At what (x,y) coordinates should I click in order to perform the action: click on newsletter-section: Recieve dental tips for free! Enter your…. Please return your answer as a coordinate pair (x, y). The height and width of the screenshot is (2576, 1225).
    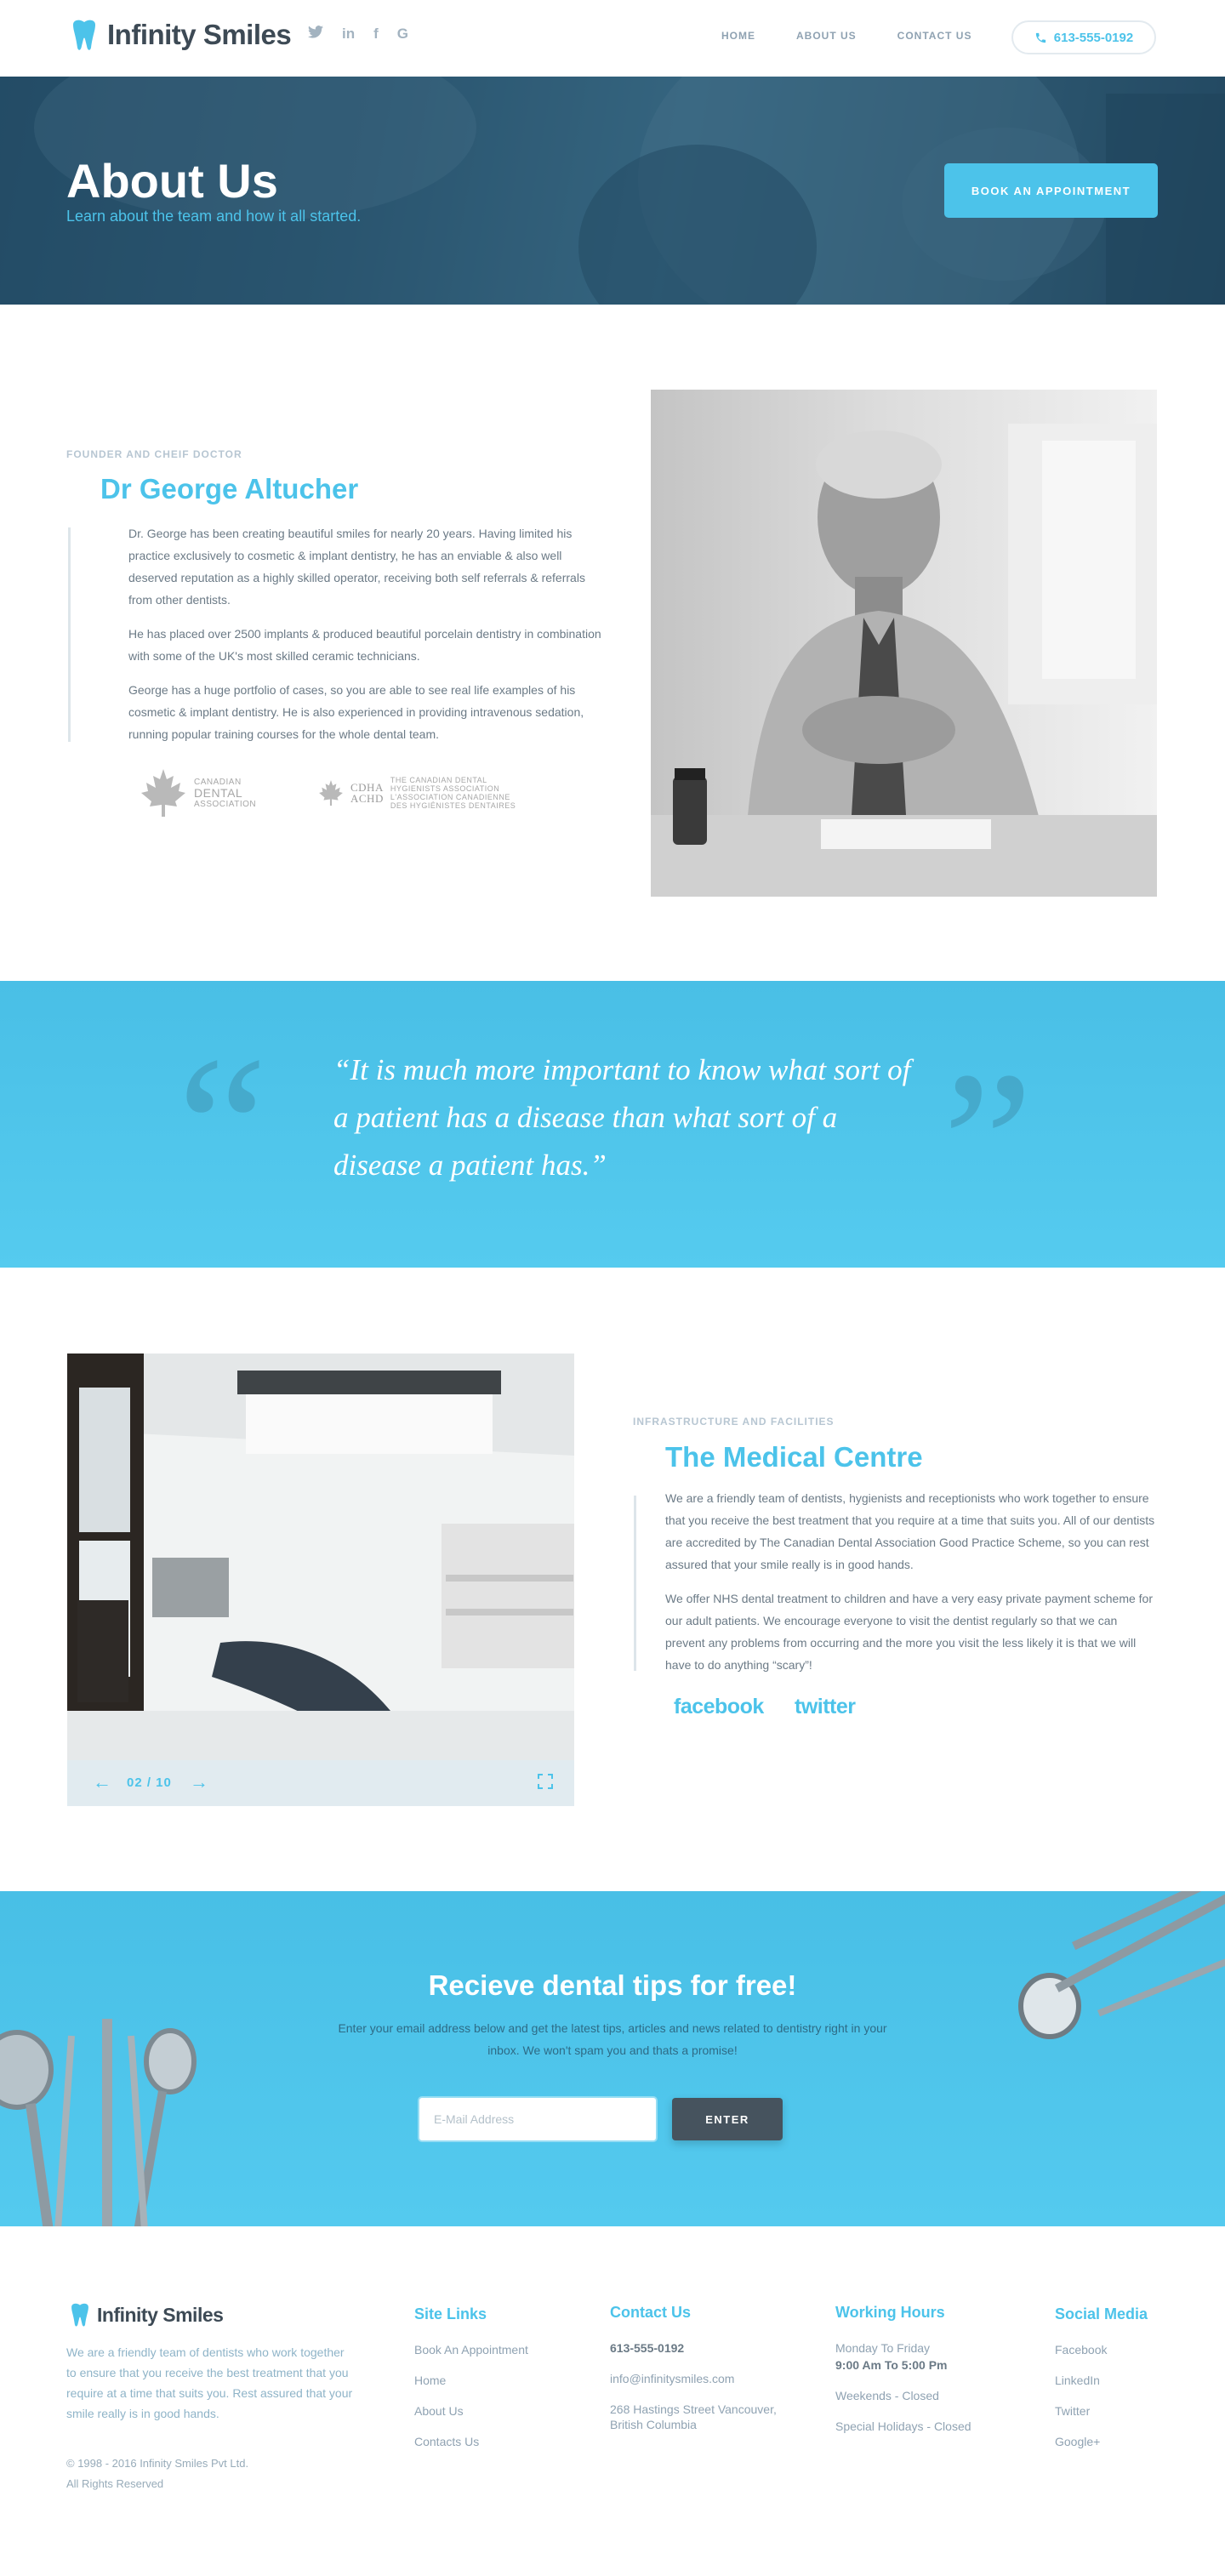
    Looking at the image, I should click on (613, 2059).